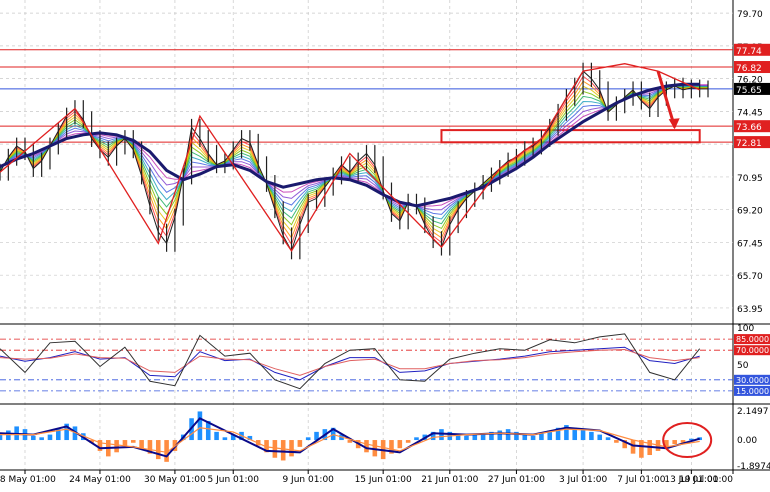 Image resolution: width=770 pixels, height=492 pixels. Describe the element at coordinates (753, 412) in the screenshot. I see `osc-tick-label: 2.1497` at that location.